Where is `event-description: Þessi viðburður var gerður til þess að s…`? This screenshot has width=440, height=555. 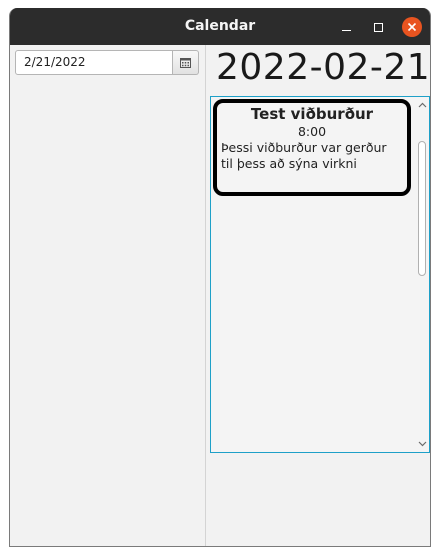 event-description: Þessi viðburður var gerður til þess að s… is located at coordinates (304, 155).